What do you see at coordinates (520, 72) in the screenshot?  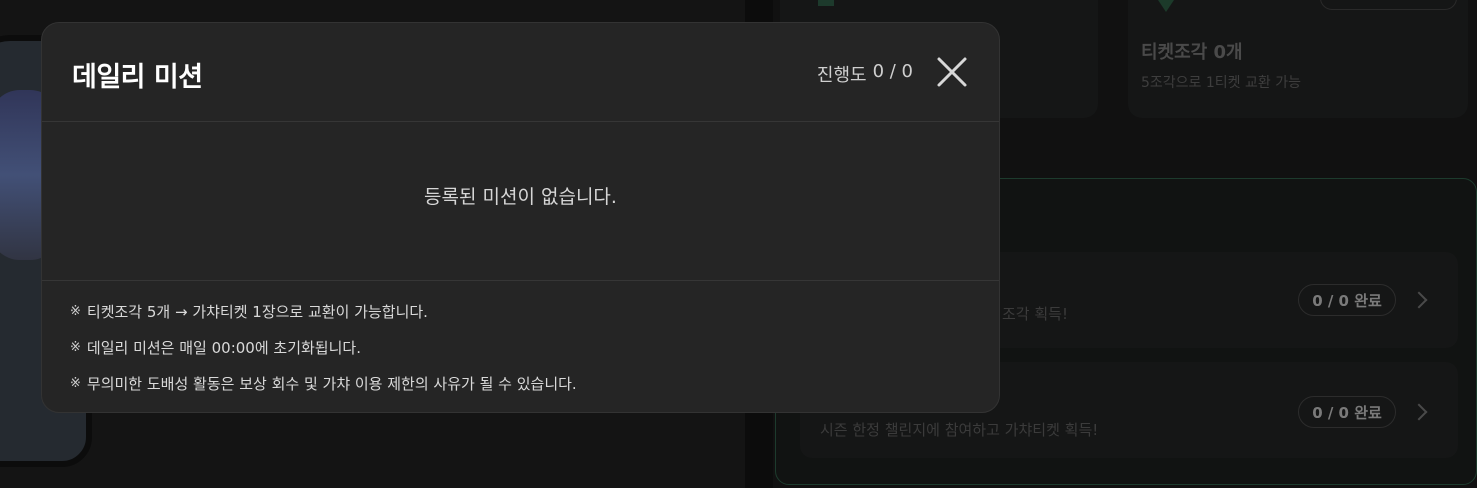 I see `modal-header: 데일리 미션 진행도 0 / 0` at bounding box center [520, 72].